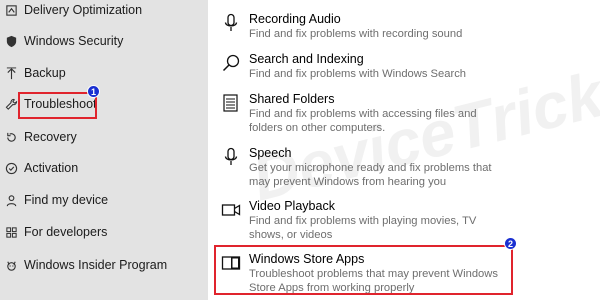 The width and height of the screenshot is (600, 300). Describe the element at coordinates (510, 243) in the screenshot. I see `step-2-badge: 2` at that location.